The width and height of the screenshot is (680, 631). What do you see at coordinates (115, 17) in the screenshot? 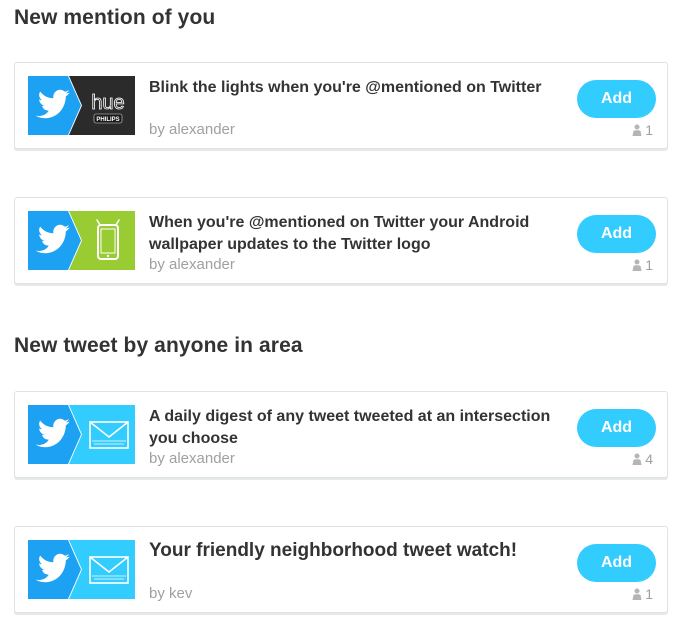
I see `section-title: New mention of you` at bounding box center [115, 17].